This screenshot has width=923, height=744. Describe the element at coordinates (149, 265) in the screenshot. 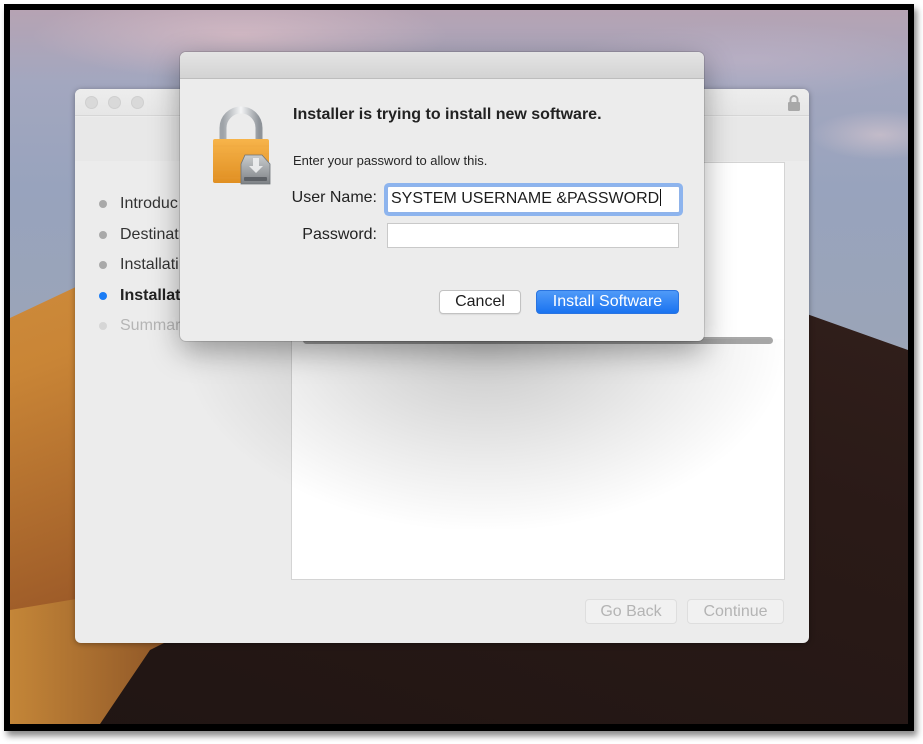

I see `step-label: Installati` at that location.